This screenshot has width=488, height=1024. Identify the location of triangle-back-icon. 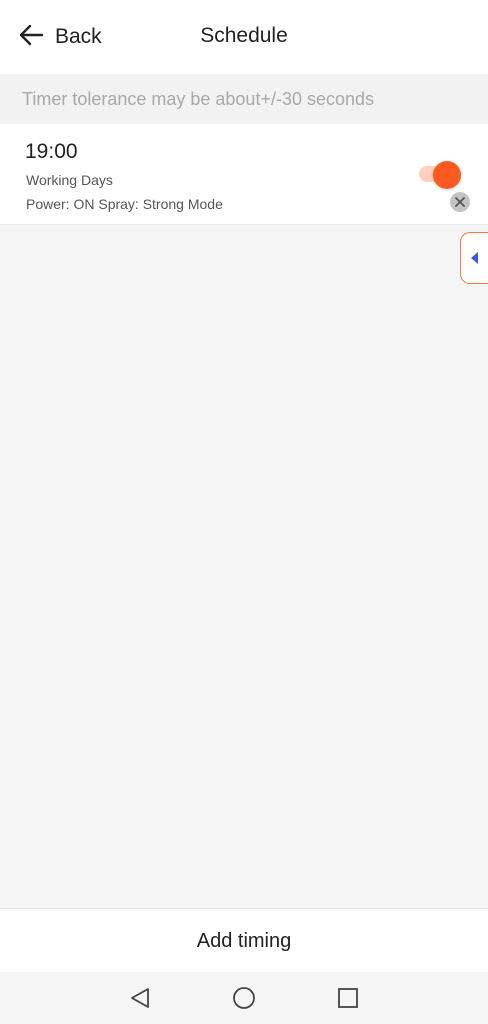
(140, 1001).